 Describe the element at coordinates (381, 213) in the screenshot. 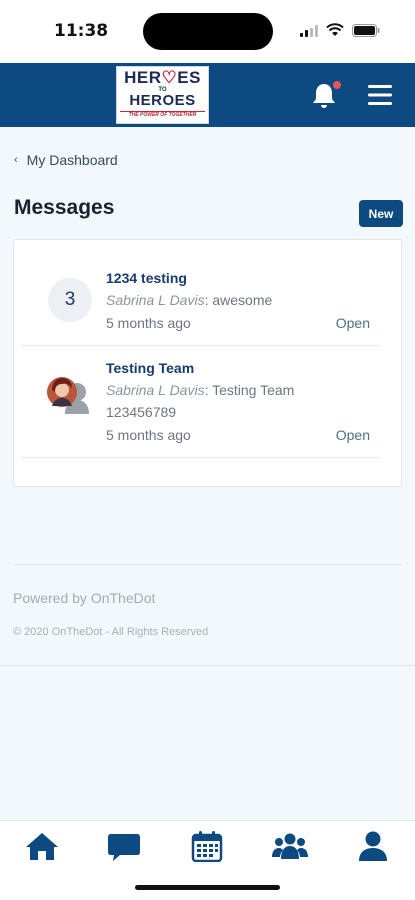

I see `new-message-button: New` at that location.